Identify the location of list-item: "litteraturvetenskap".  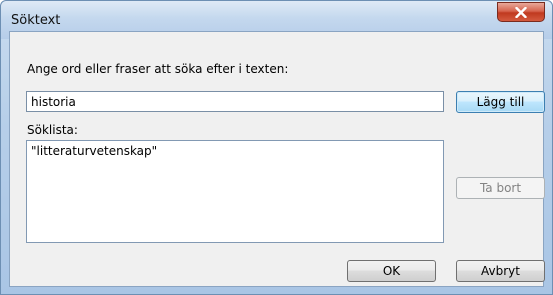
(94, 151).